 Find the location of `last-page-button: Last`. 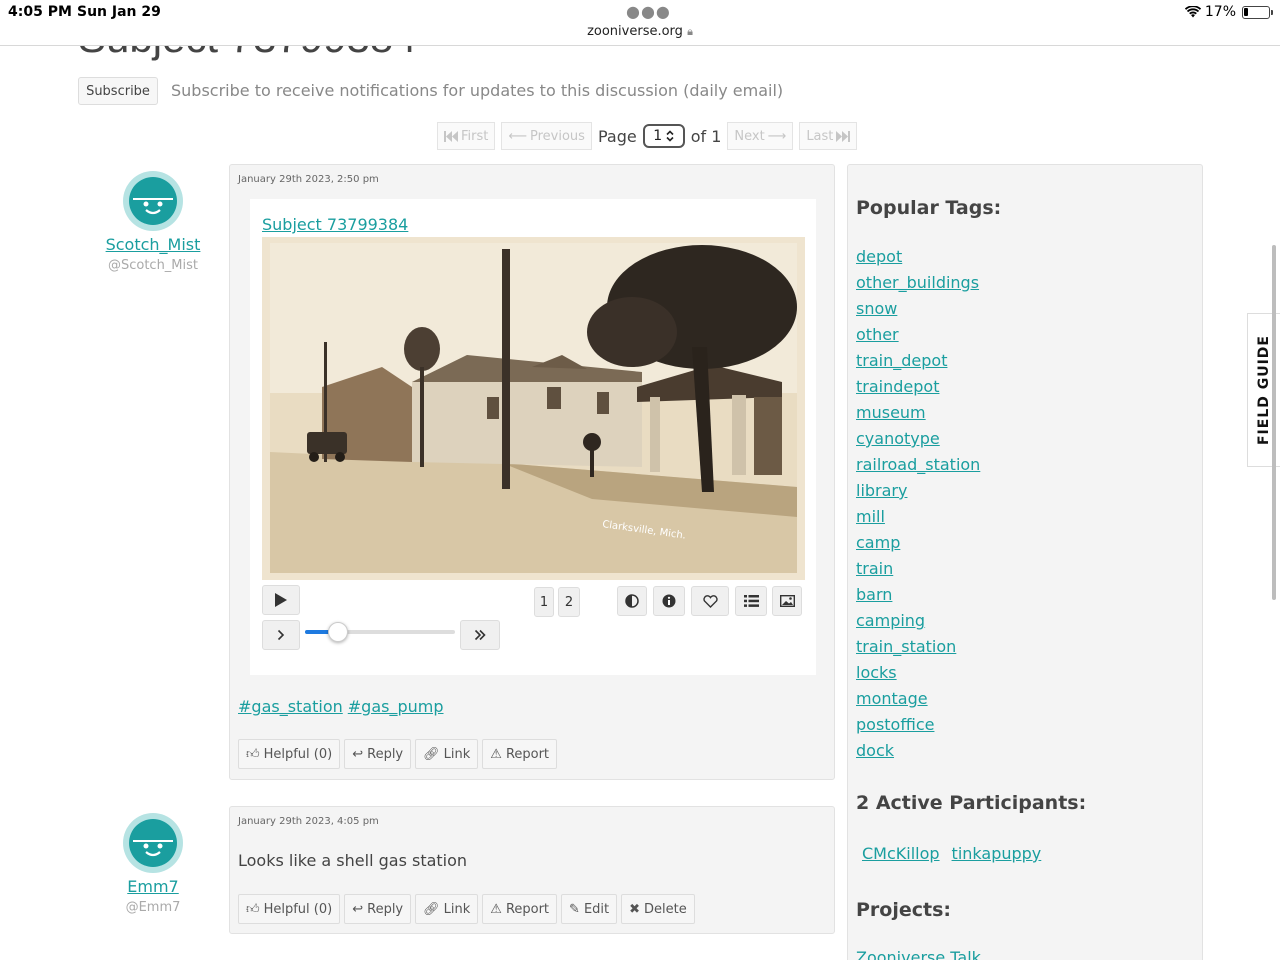

last-page-button: Last is located at coordinates (828, 136).